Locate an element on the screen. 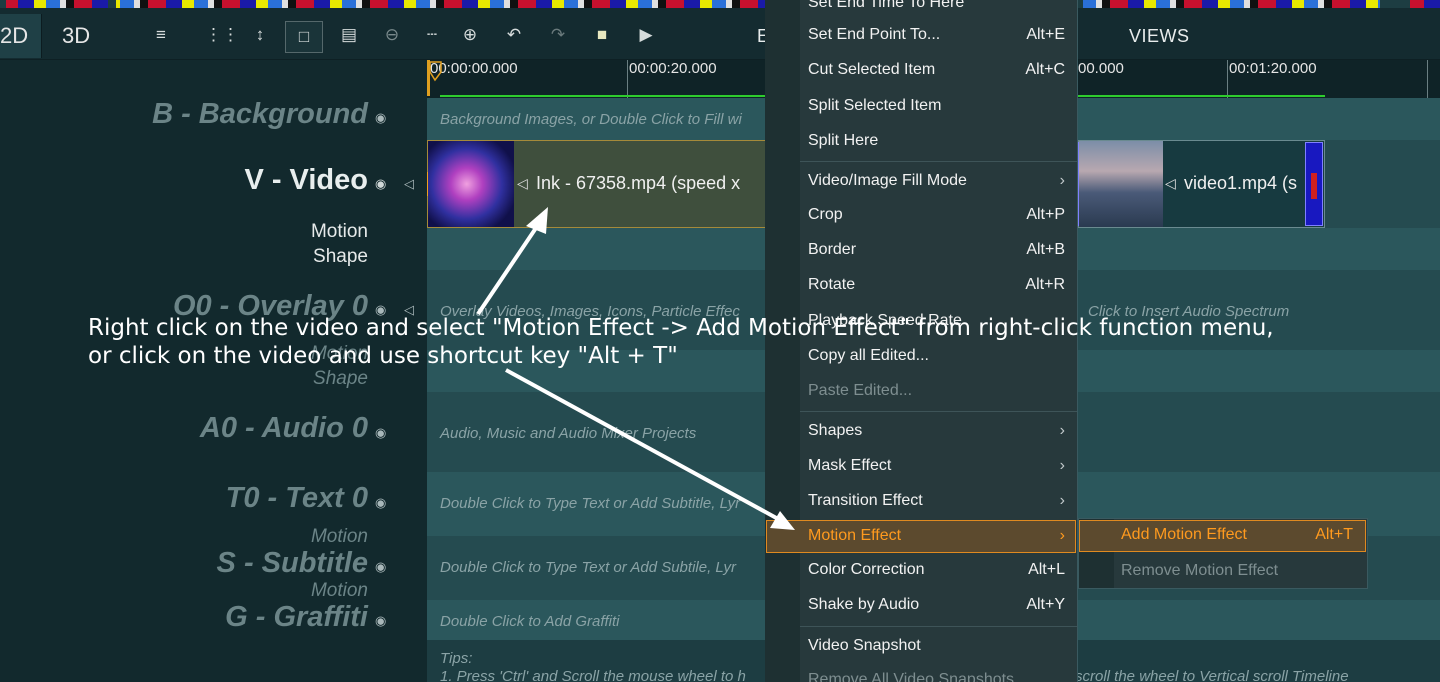  grid-icon: ⋮⋮ is located at coordinates (222, 35).